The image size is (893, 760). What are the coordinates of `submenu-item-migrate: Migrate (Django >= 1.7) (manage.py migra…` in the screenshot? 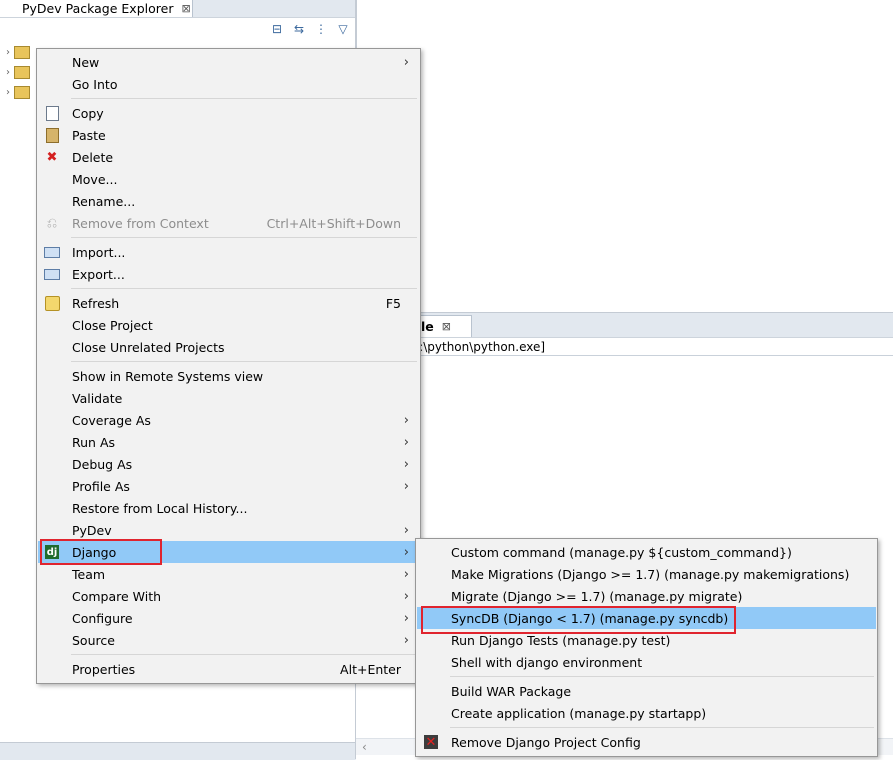 It's located at (646, 596).